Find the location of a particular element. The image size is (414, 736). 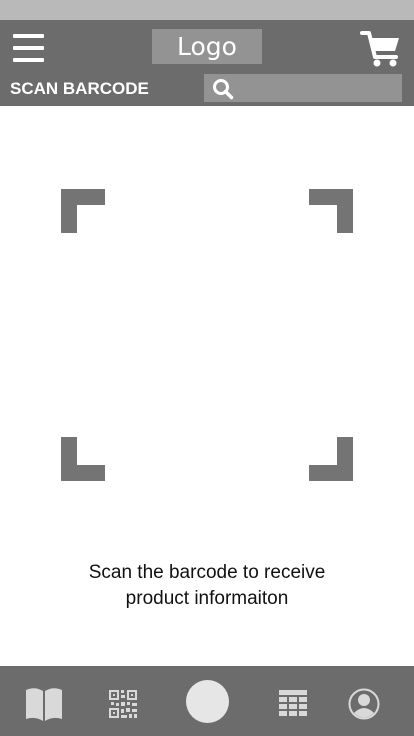

qr-code-icon is located at coordinates (123, 706).